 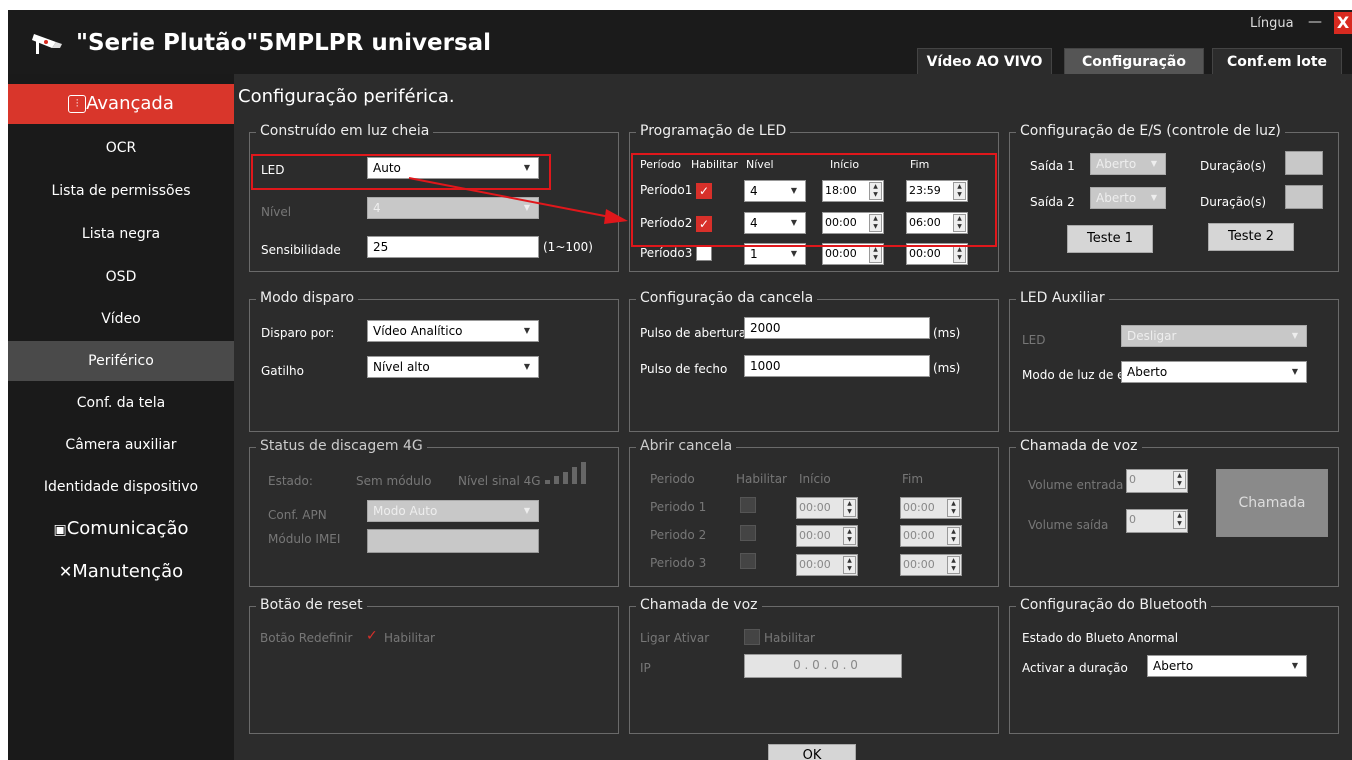 I want to click on apn-label: Conf. APN, so click(x=297, y=515).